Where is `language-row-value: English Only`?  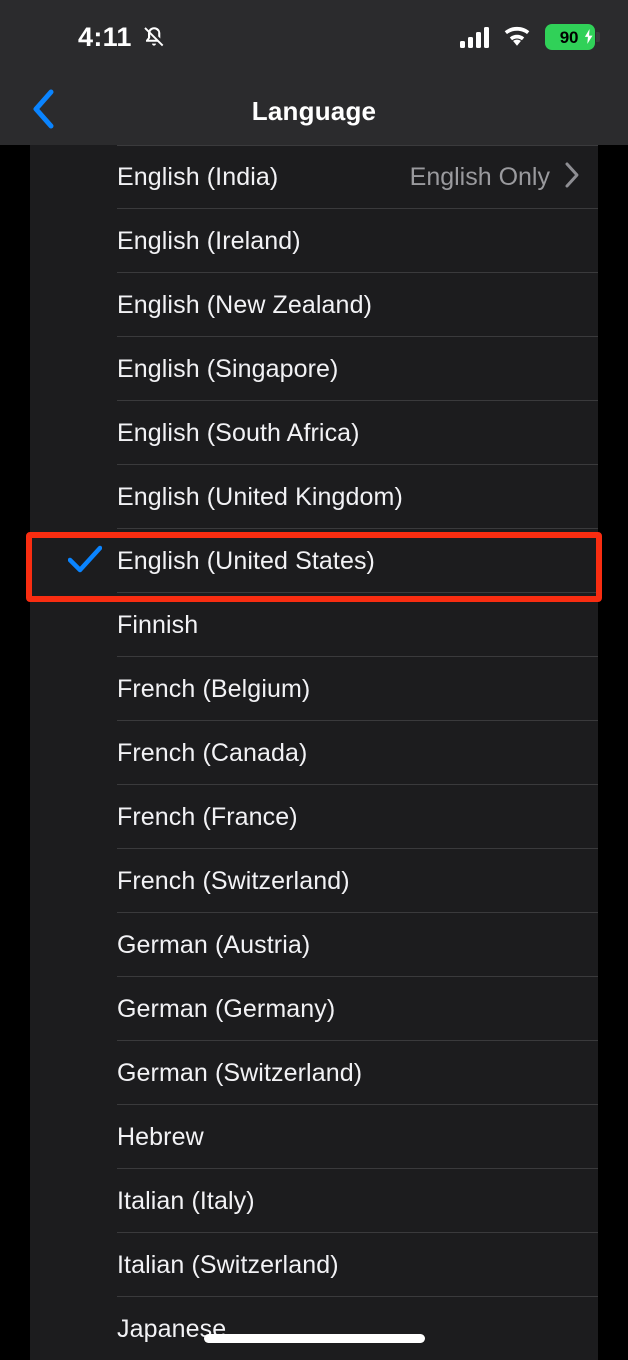
language-row-value: English Only is located at coordinates (479, 176).